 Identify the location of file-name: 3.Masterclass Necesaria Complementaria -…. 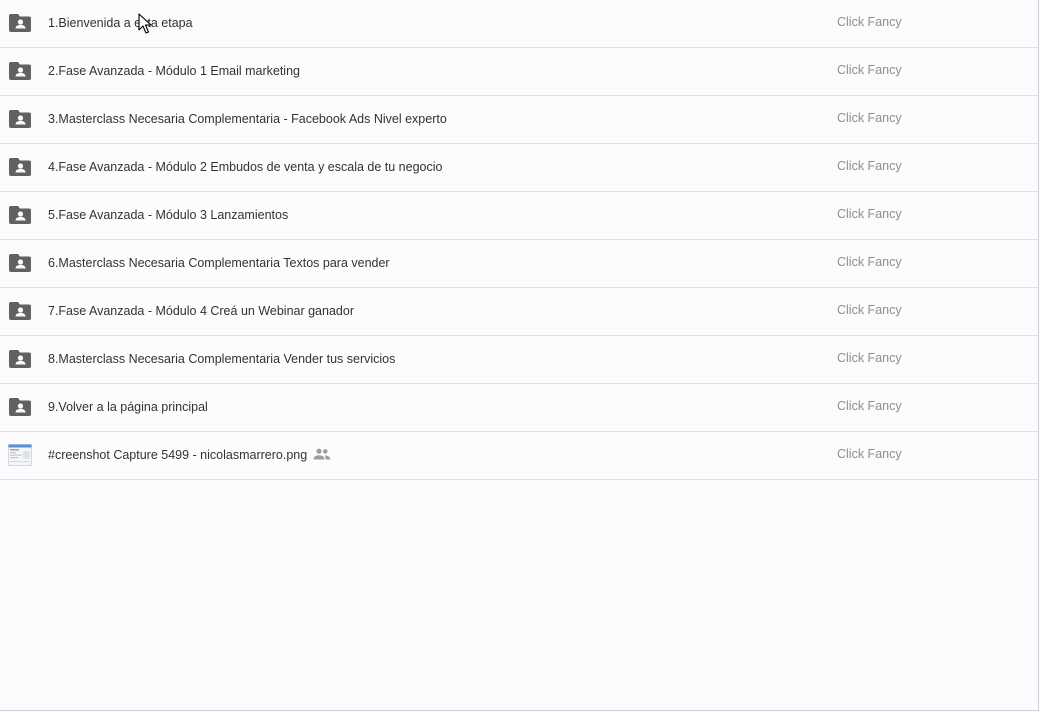
(247, 119).